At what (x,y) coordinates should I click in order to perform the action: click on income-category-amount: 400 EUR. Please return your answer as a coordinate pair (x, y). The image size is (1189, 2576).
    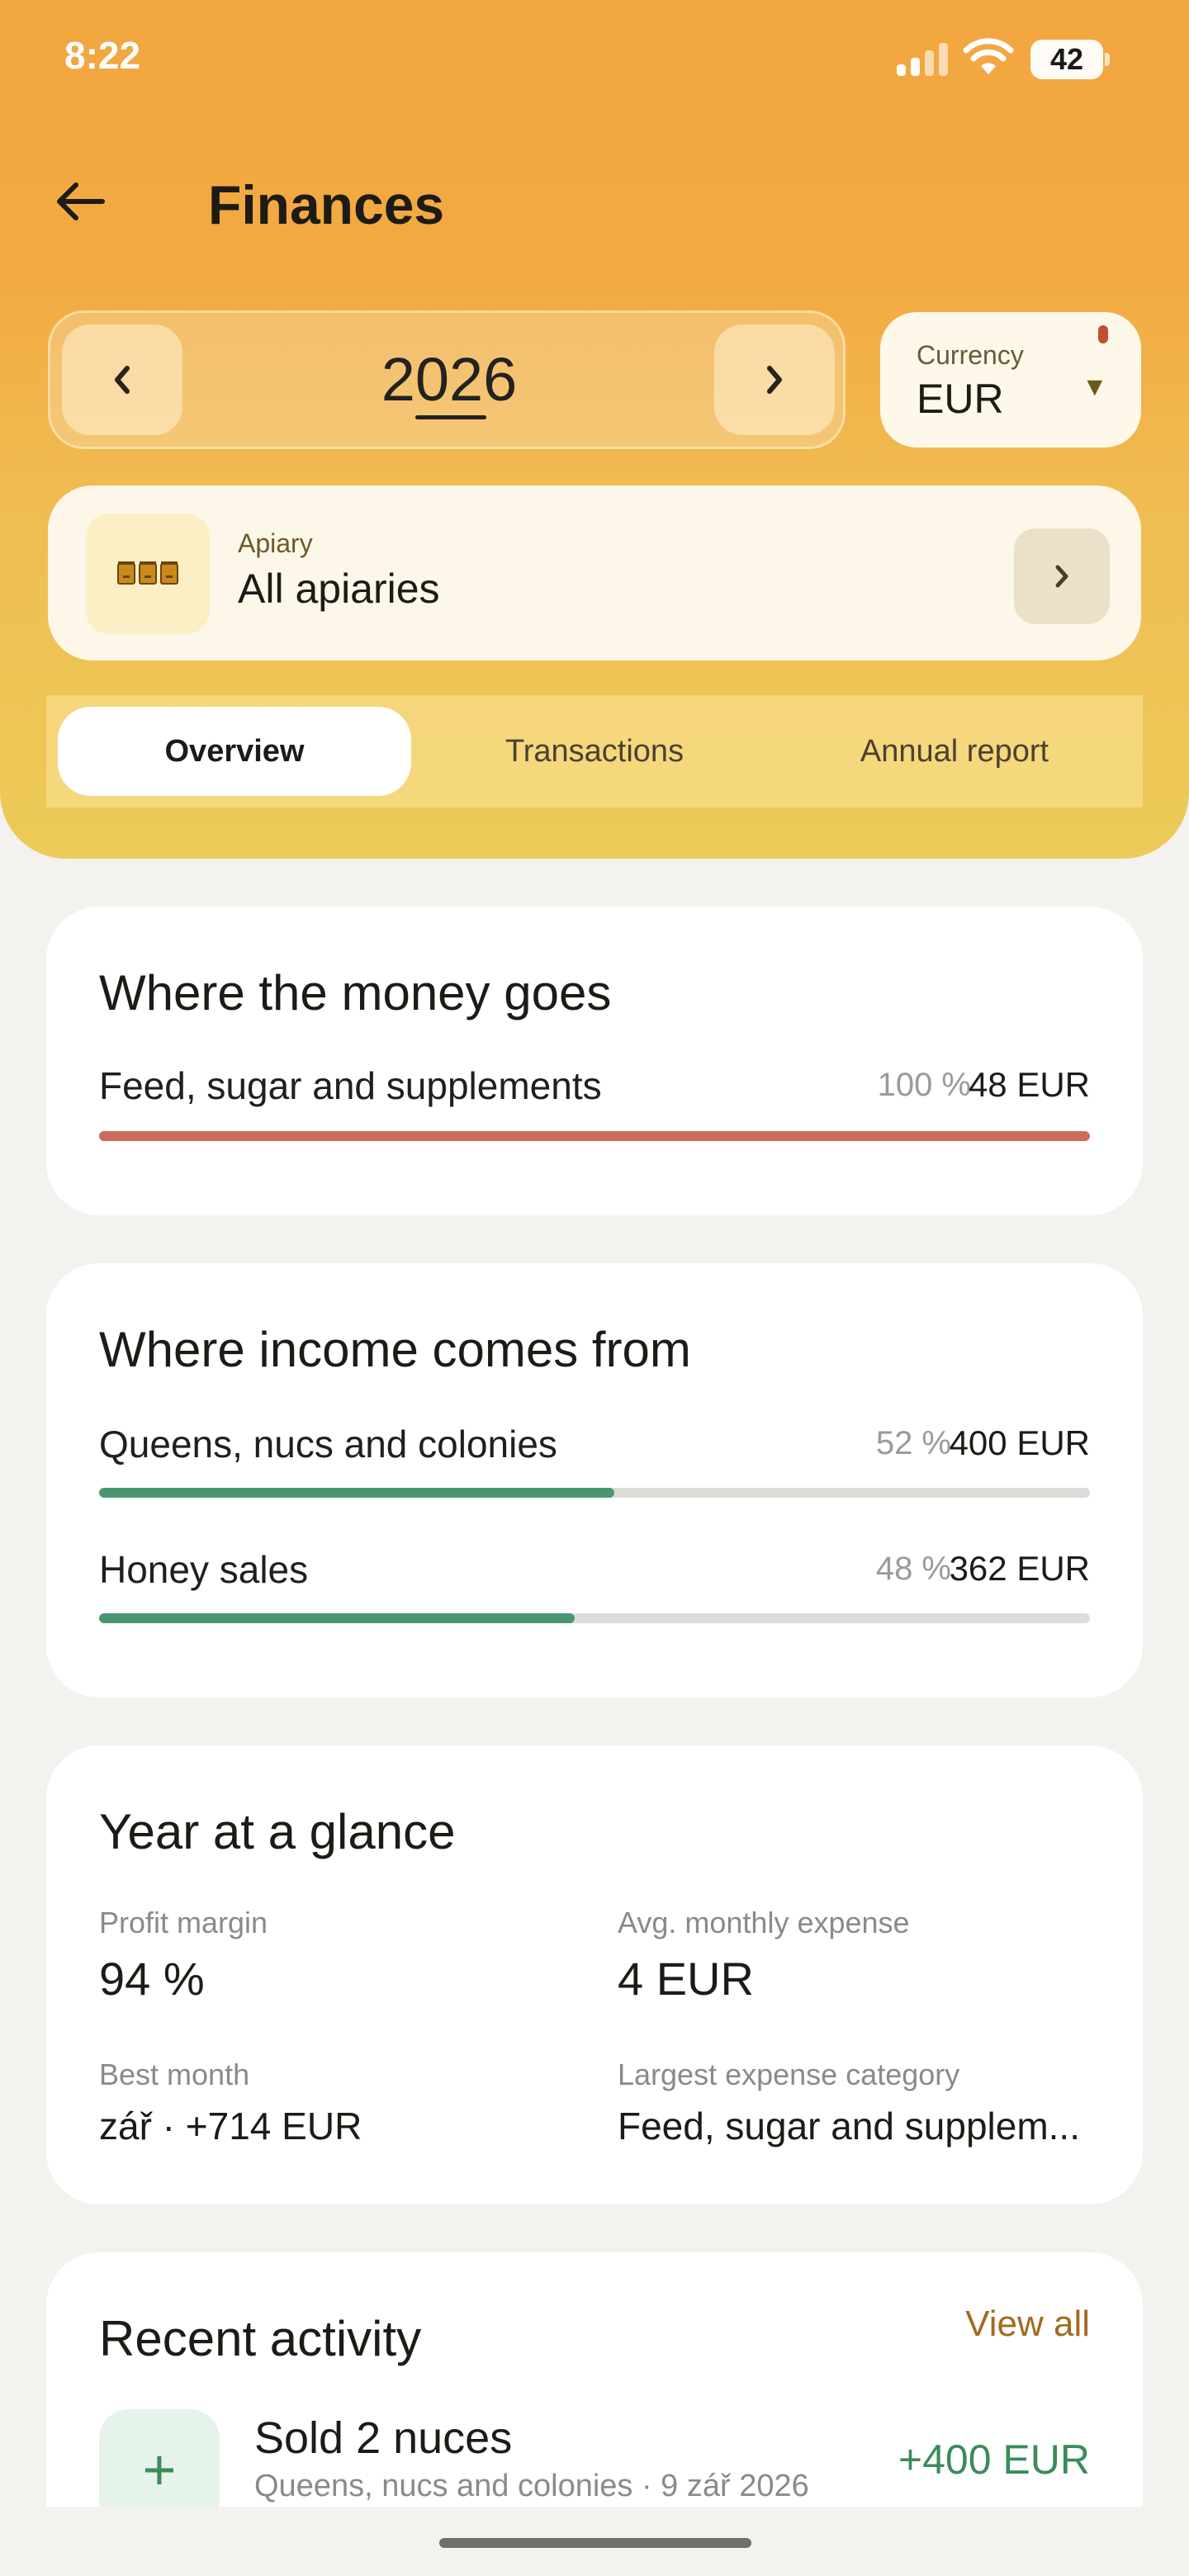
    Looking at the image, I should click on (1019, 1442).